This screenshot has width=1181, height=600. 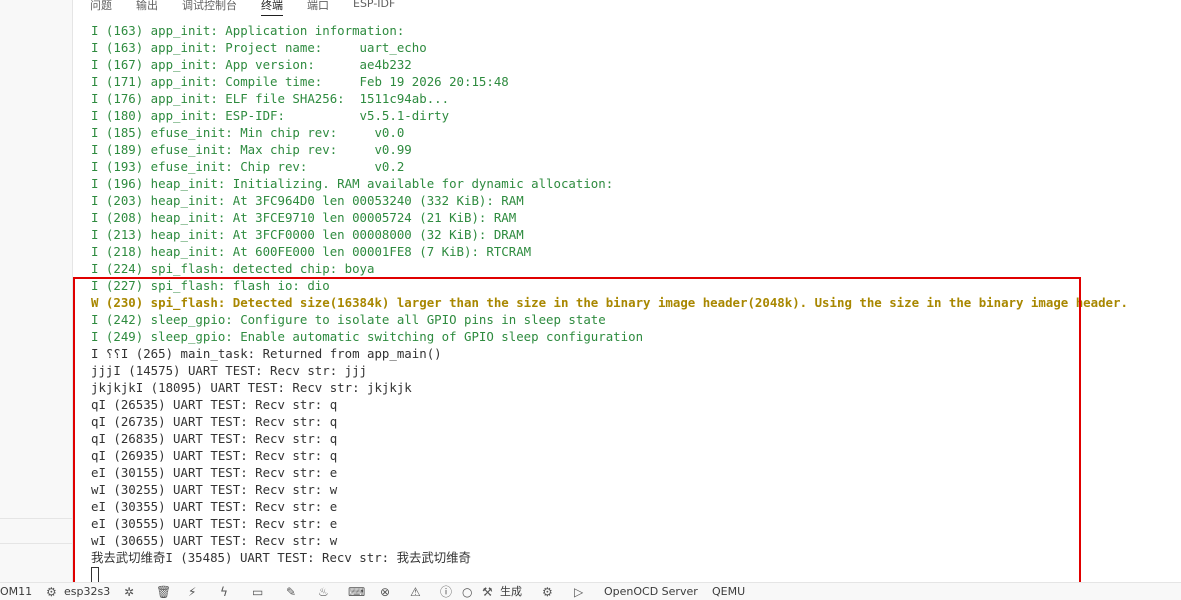 I want to click on terminal-line: I (167) app_init: App version: ae4b232, so click(x=251, y=64).